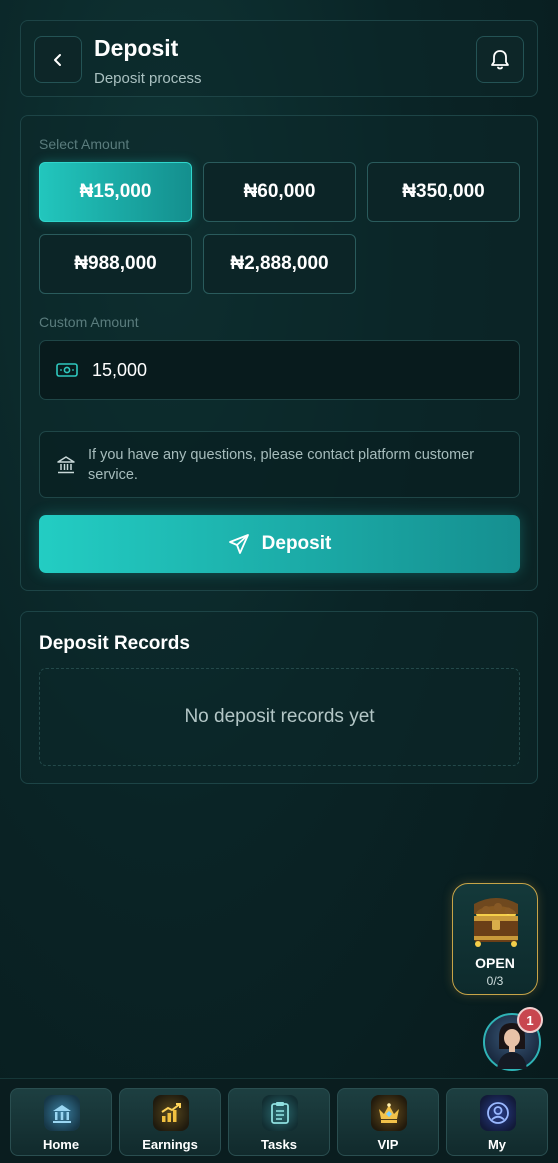 The height and width of the screenshot is (1163, 558). I want to click on back-button, so click(58, 59).